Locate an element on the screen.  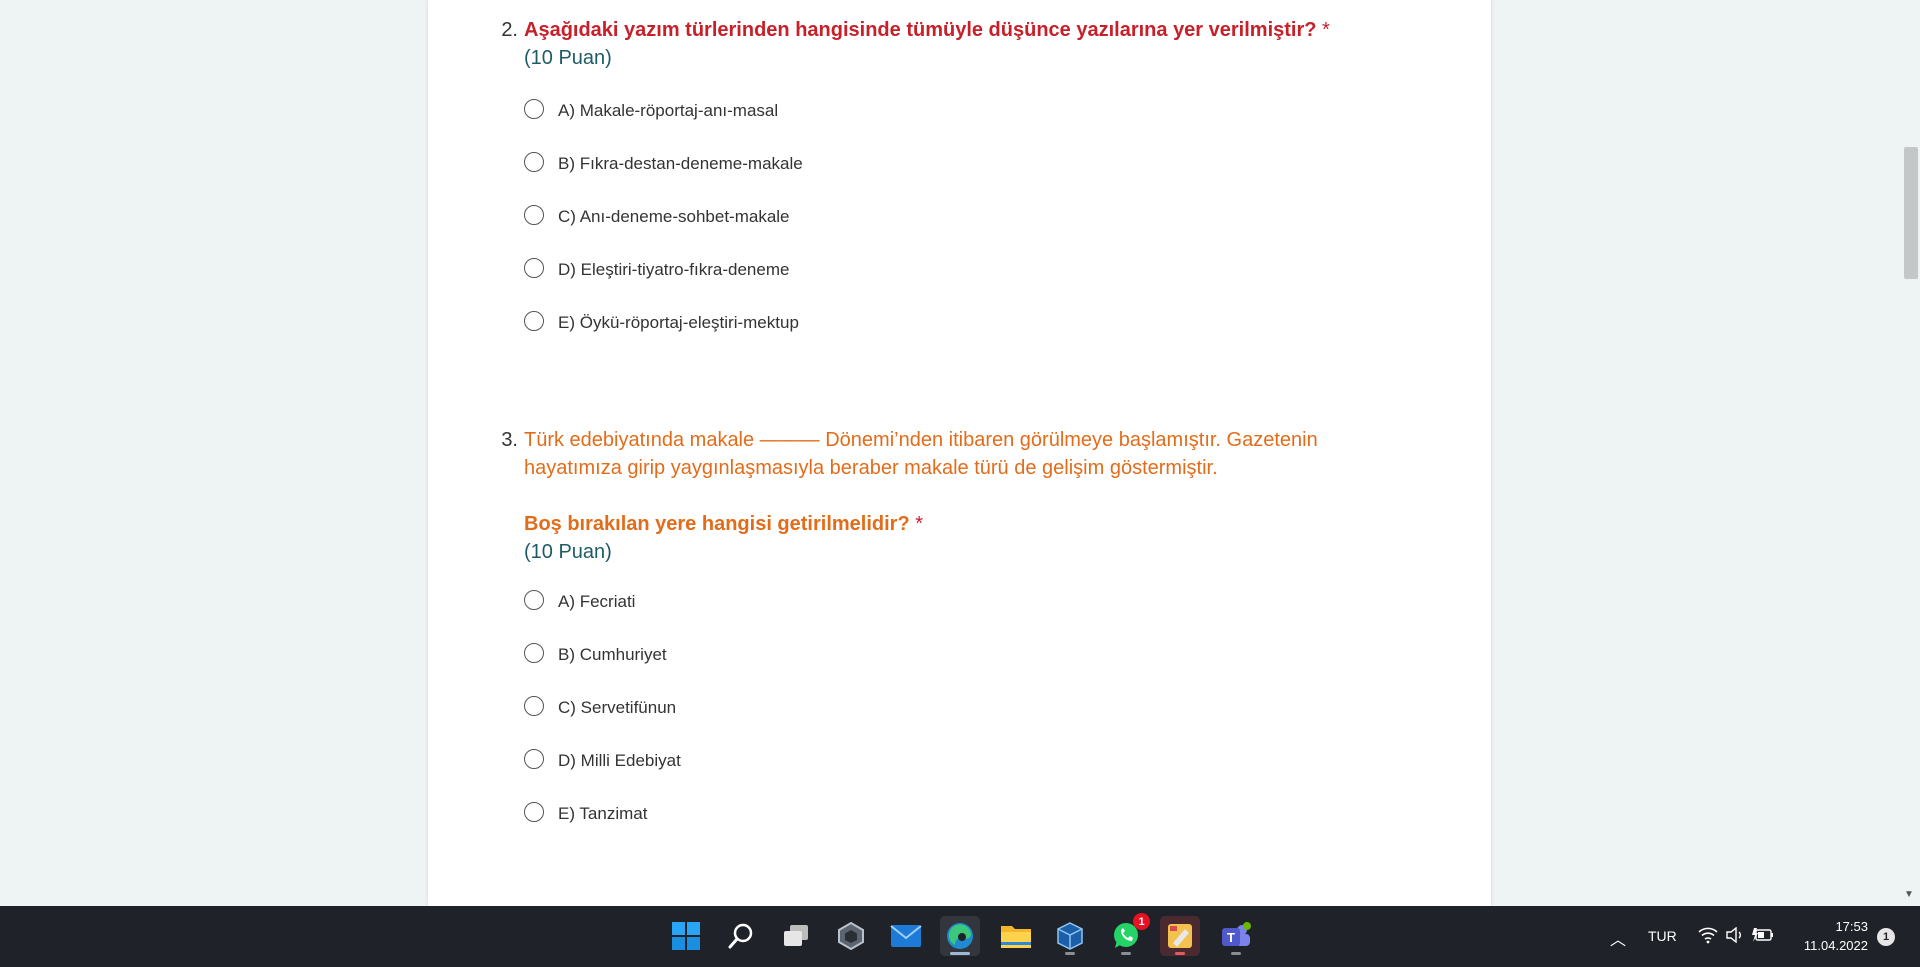
svg-text: T is located at coordinates (1231, 937).